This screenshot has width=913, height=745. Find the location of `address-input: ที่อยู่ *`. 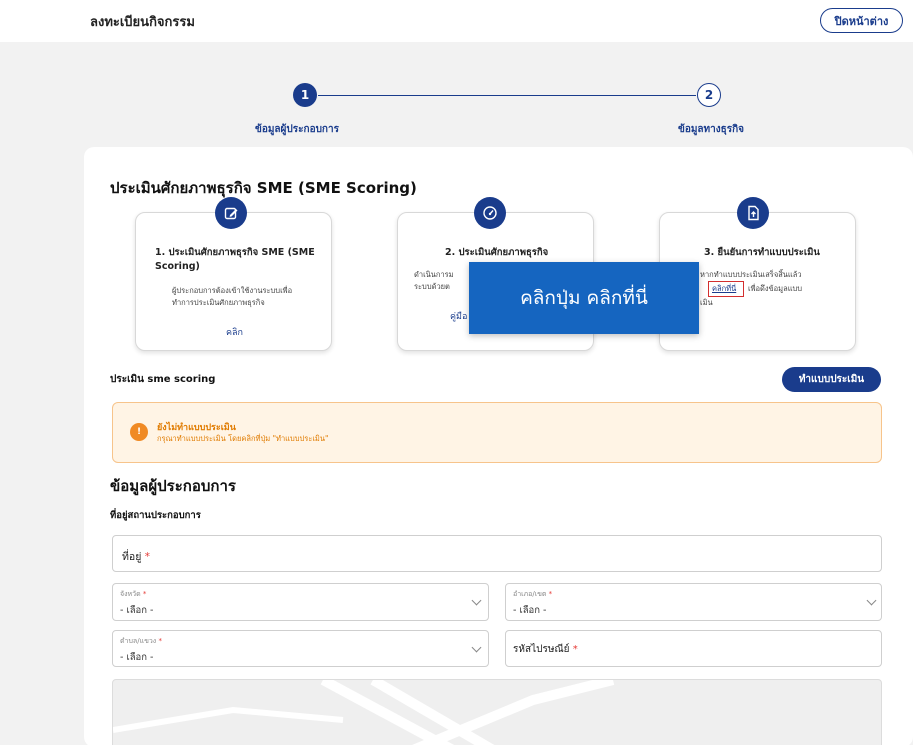

address-input: ที่อยู่ * is located at coordinates (497, 553).